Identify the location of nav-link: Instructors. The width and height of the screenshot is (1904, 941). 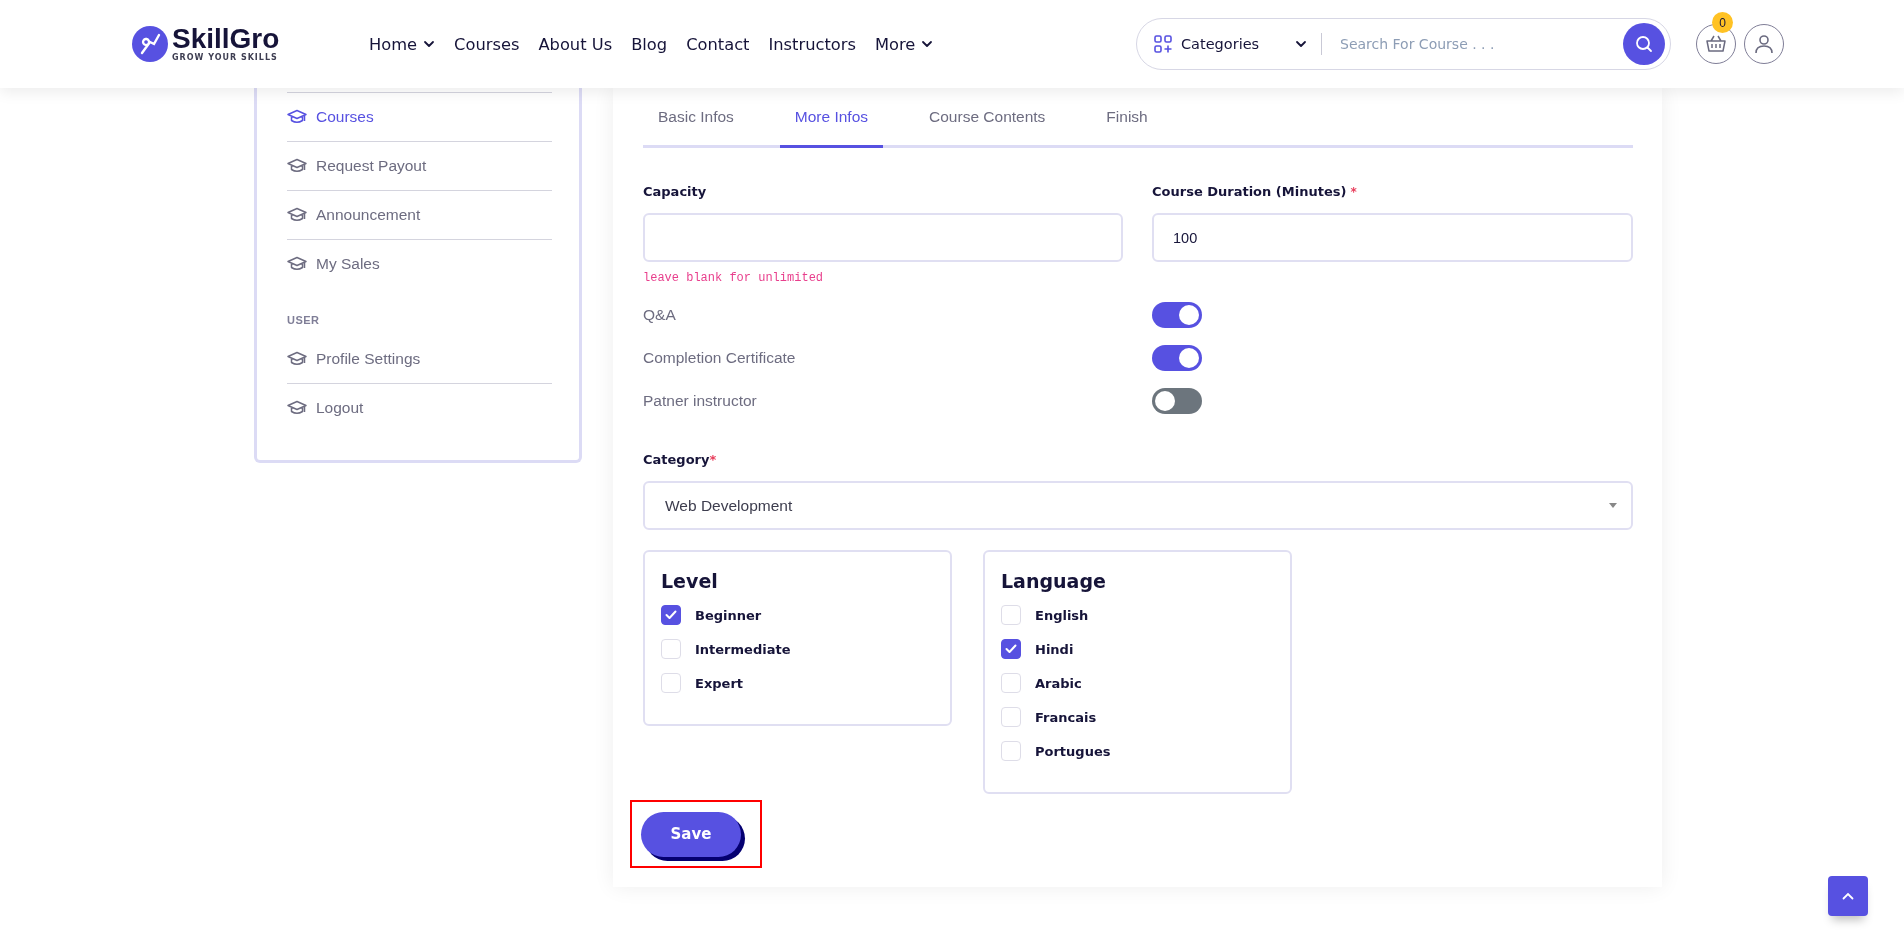
(812, 44).